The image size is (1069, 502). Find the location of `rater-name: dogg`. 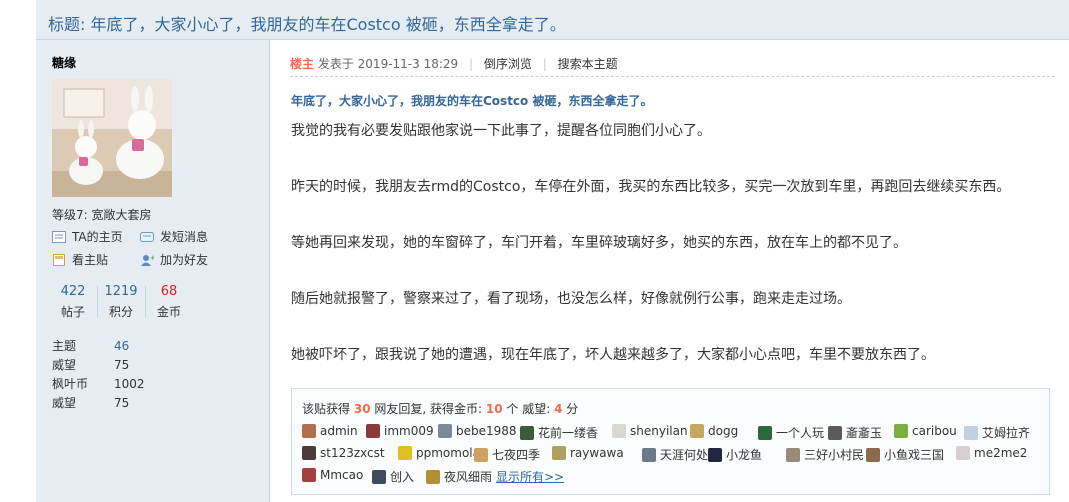

rater-name: dogg is located at coordinates (723, 431).